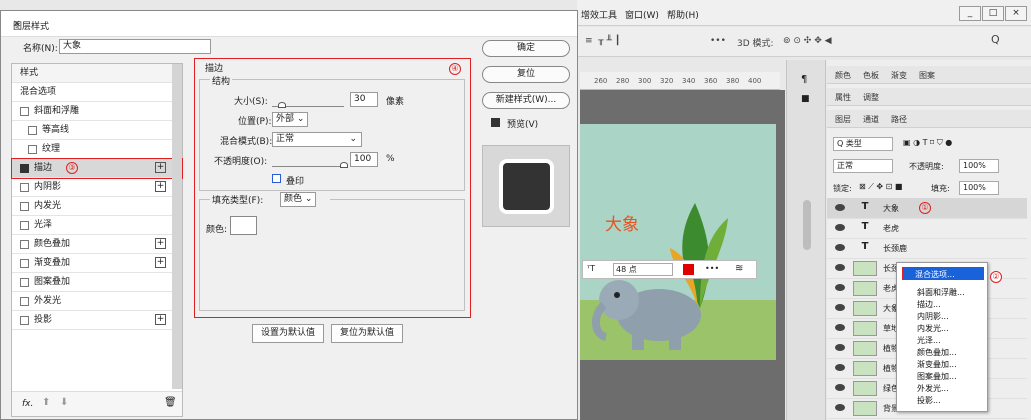 The width and height of the screenshot is (1031, 420). I want to click on tab-layers: 图层, so click(843, 119).